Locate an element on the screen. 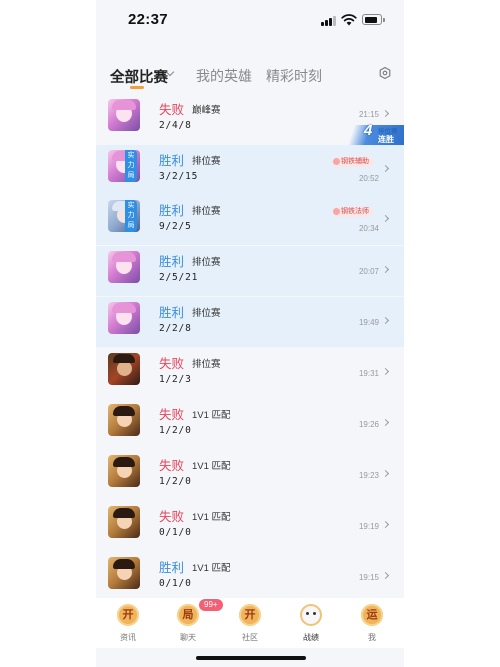  match-time: 20:52 is located at coordinates (368, 178).